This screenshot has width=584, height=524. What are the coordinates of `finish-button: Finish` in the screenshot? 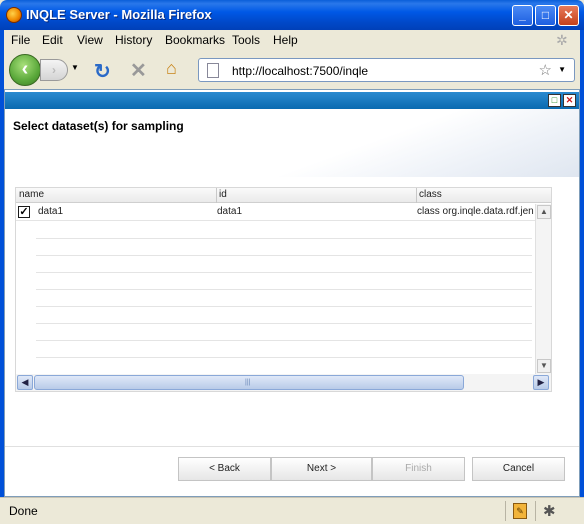 It's located at (418, 469).